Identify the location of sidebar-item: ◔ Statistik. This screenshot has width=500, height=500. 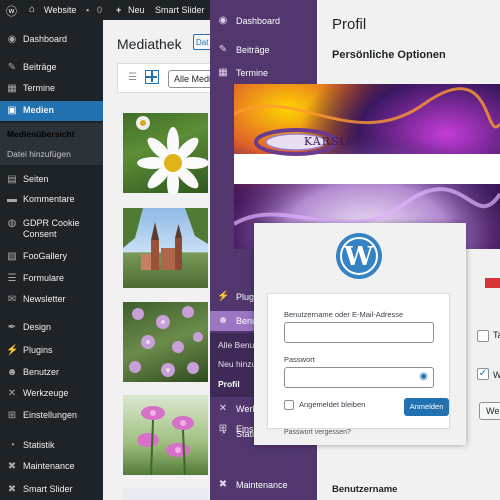
(51, 446).